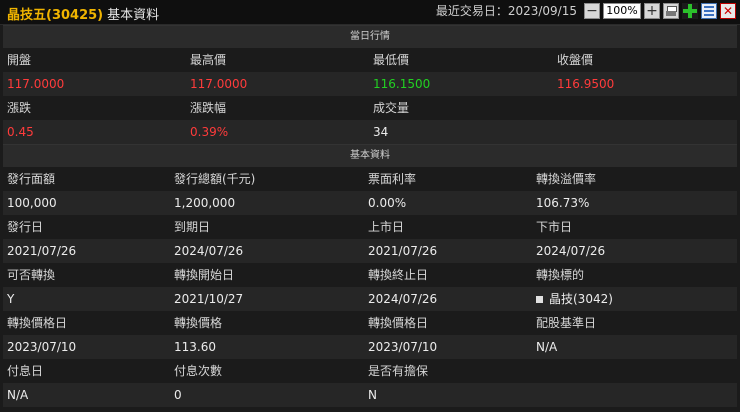  What do you see at coordinates (592, 10) in the screenshot?
I see `zoom-out-button: −` at bounding box center [592, 10].